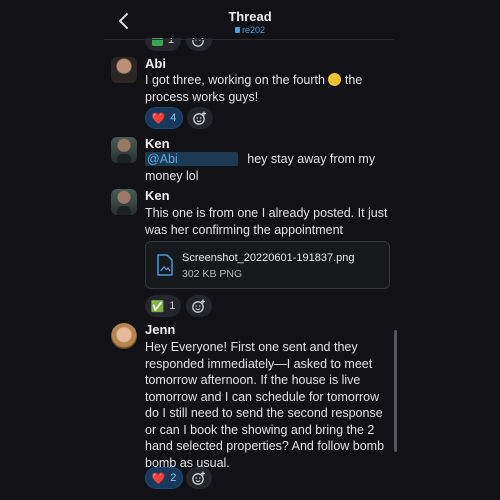  What do you see at coordinates (160, 329) in the screenshot?
I see `author-name: Jenn` at bounding box center [160, 329].